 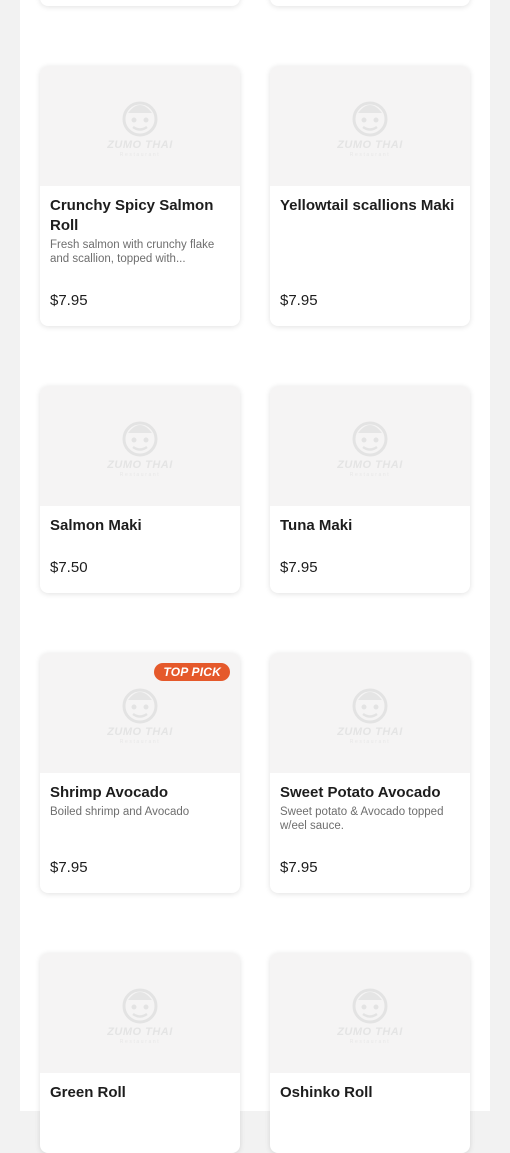 What do you see at coordinates (326, 1092) in the screenshot?
I see `item-name: Oshinko Roll` at bounding box center [326, 1092].